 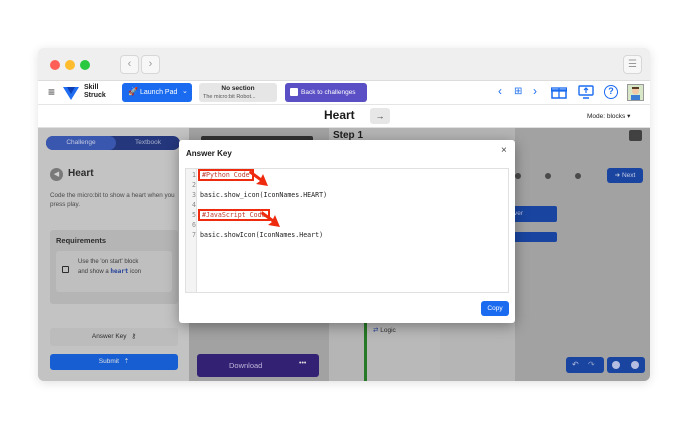 I want to click on gift-box-icon, so click(x=559, y=92).